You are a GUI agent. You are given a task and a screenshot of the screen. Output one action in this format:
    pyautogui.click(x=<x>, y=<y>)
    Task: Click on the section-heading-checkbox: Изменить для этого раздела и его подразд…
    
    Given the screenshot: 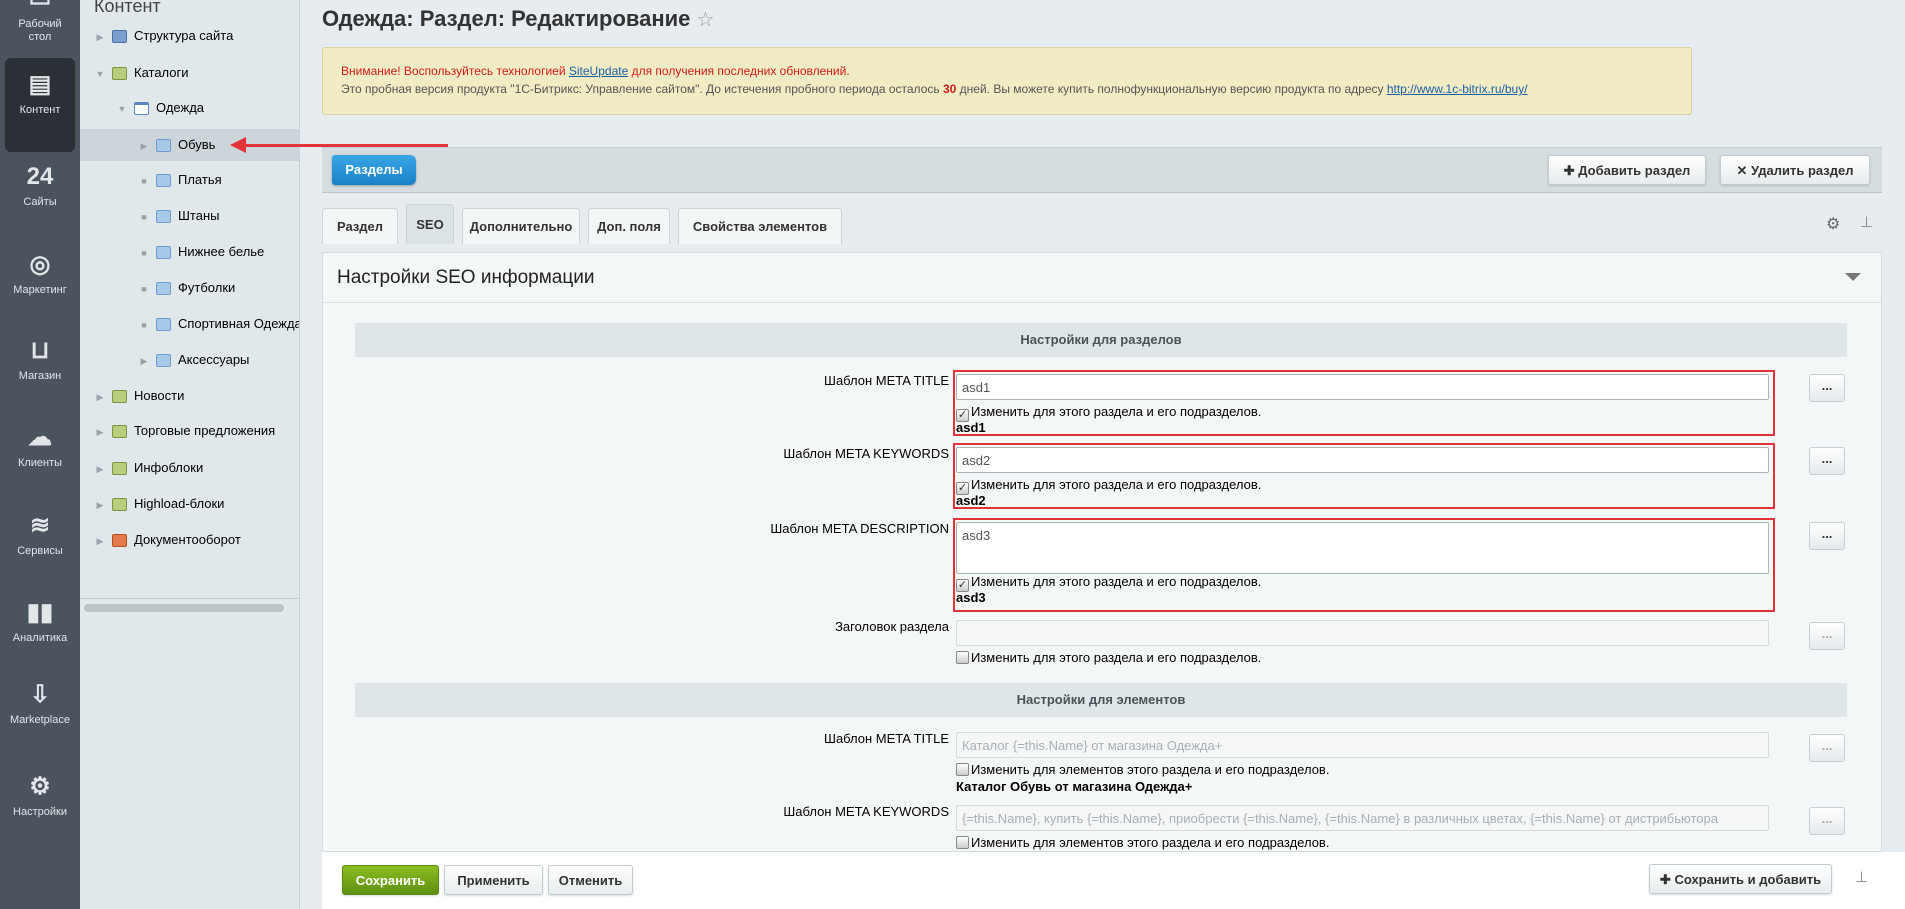 What is the action you would take?
    pyautogui.click(x=1108, y=657)
    